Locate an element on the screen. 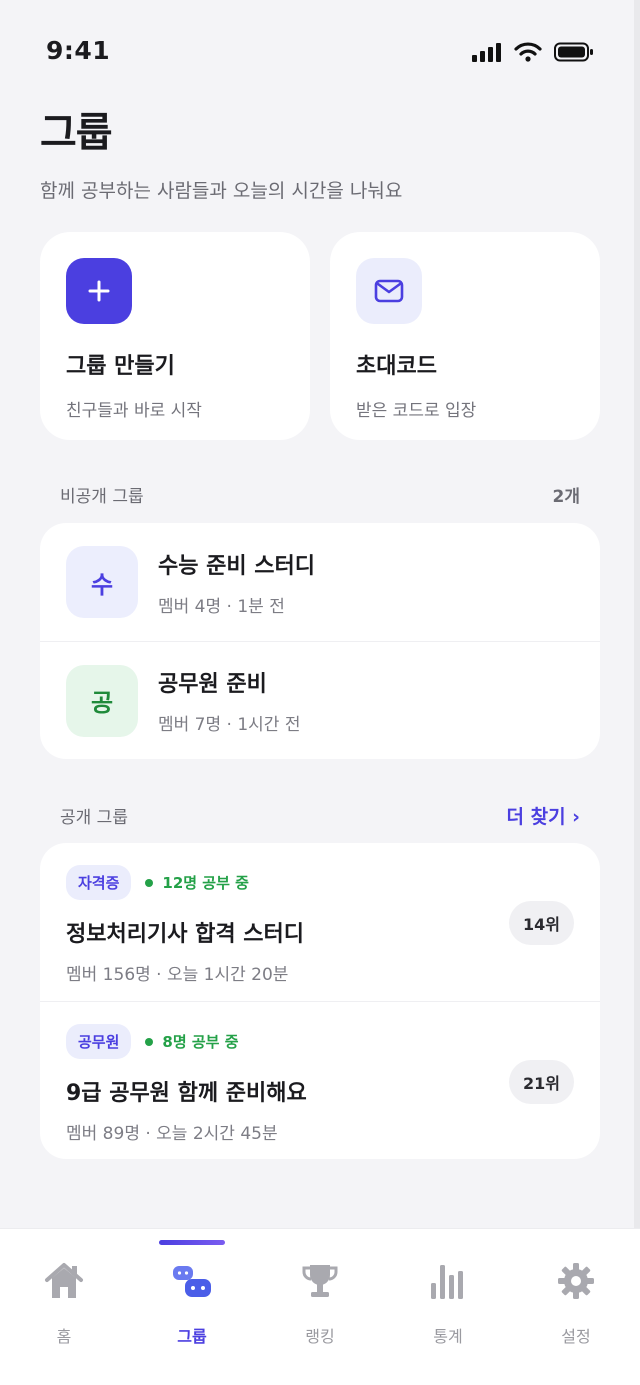 Image resolution: width=640 pixels, height=1385 pixels. invite-code-card: 초대코드 받은 코드로 입장 is located at coordinates (465, 336).